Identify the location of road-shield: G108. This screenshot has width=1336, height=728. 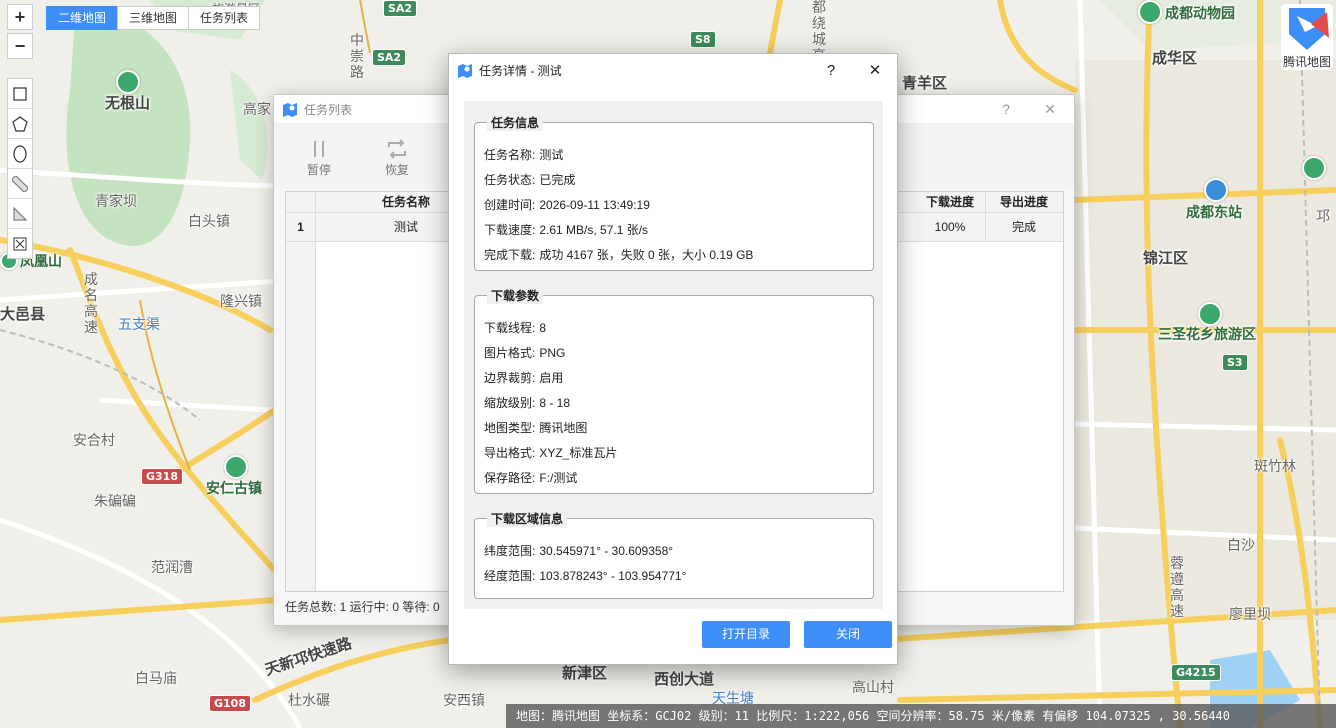
(230, 703).